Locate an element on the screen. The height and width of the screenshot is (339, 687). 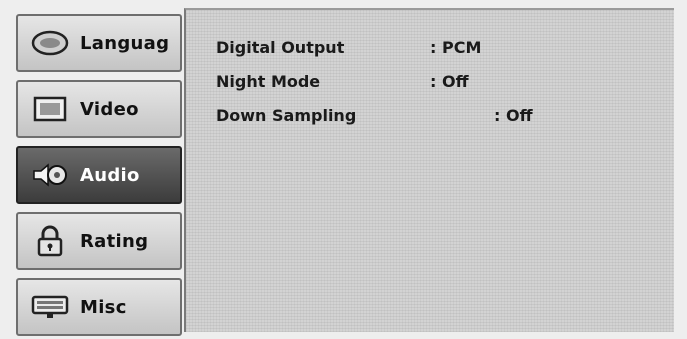
tab-misc: Misc is located at coordinates (99, 307).